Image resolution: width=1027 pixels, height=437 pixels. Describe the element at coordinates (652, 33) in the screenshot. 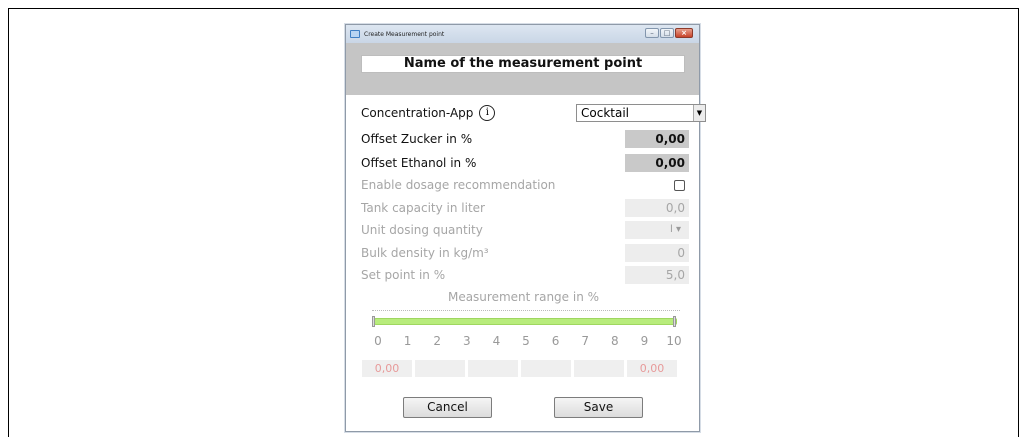

I see `minimize-icon: –` at that location.